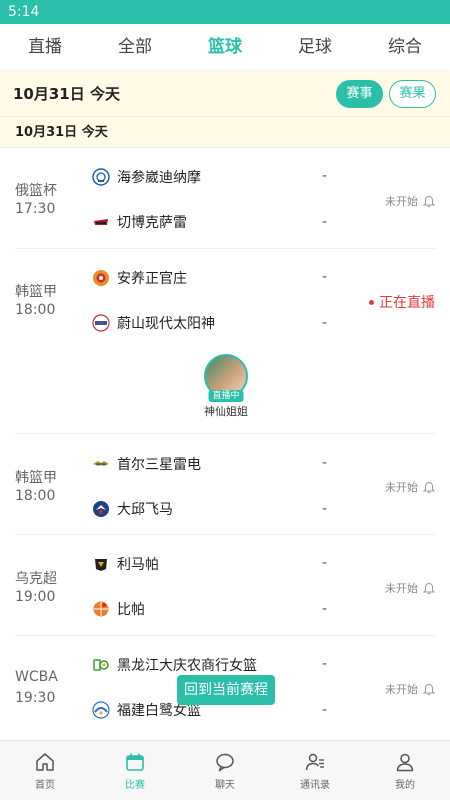  I want to click on events-button: 赛事, so click(359, 94).